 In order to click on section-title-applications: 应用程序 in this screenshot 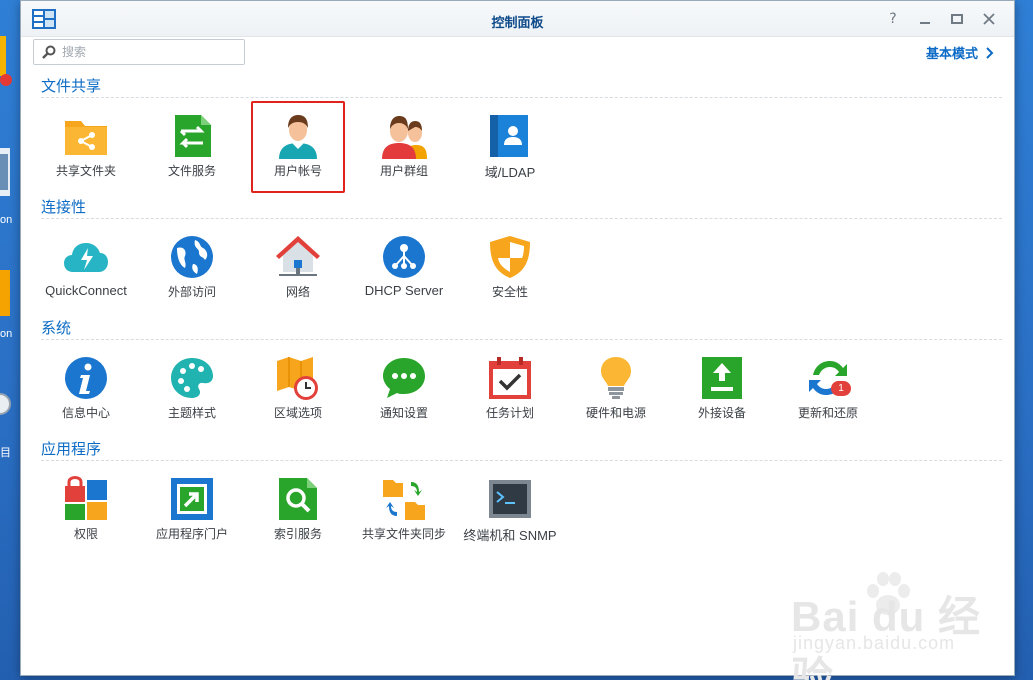, I will do `click(71, 449)`.